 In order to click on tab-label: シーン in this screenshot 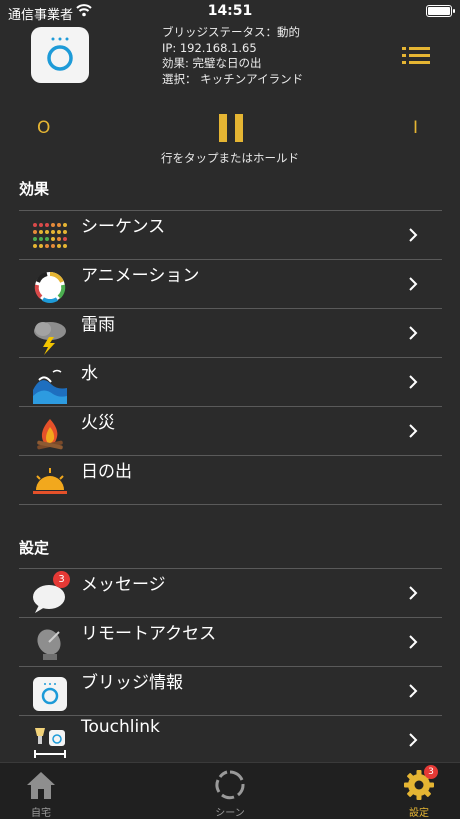, I will do `click(230, 813)`.